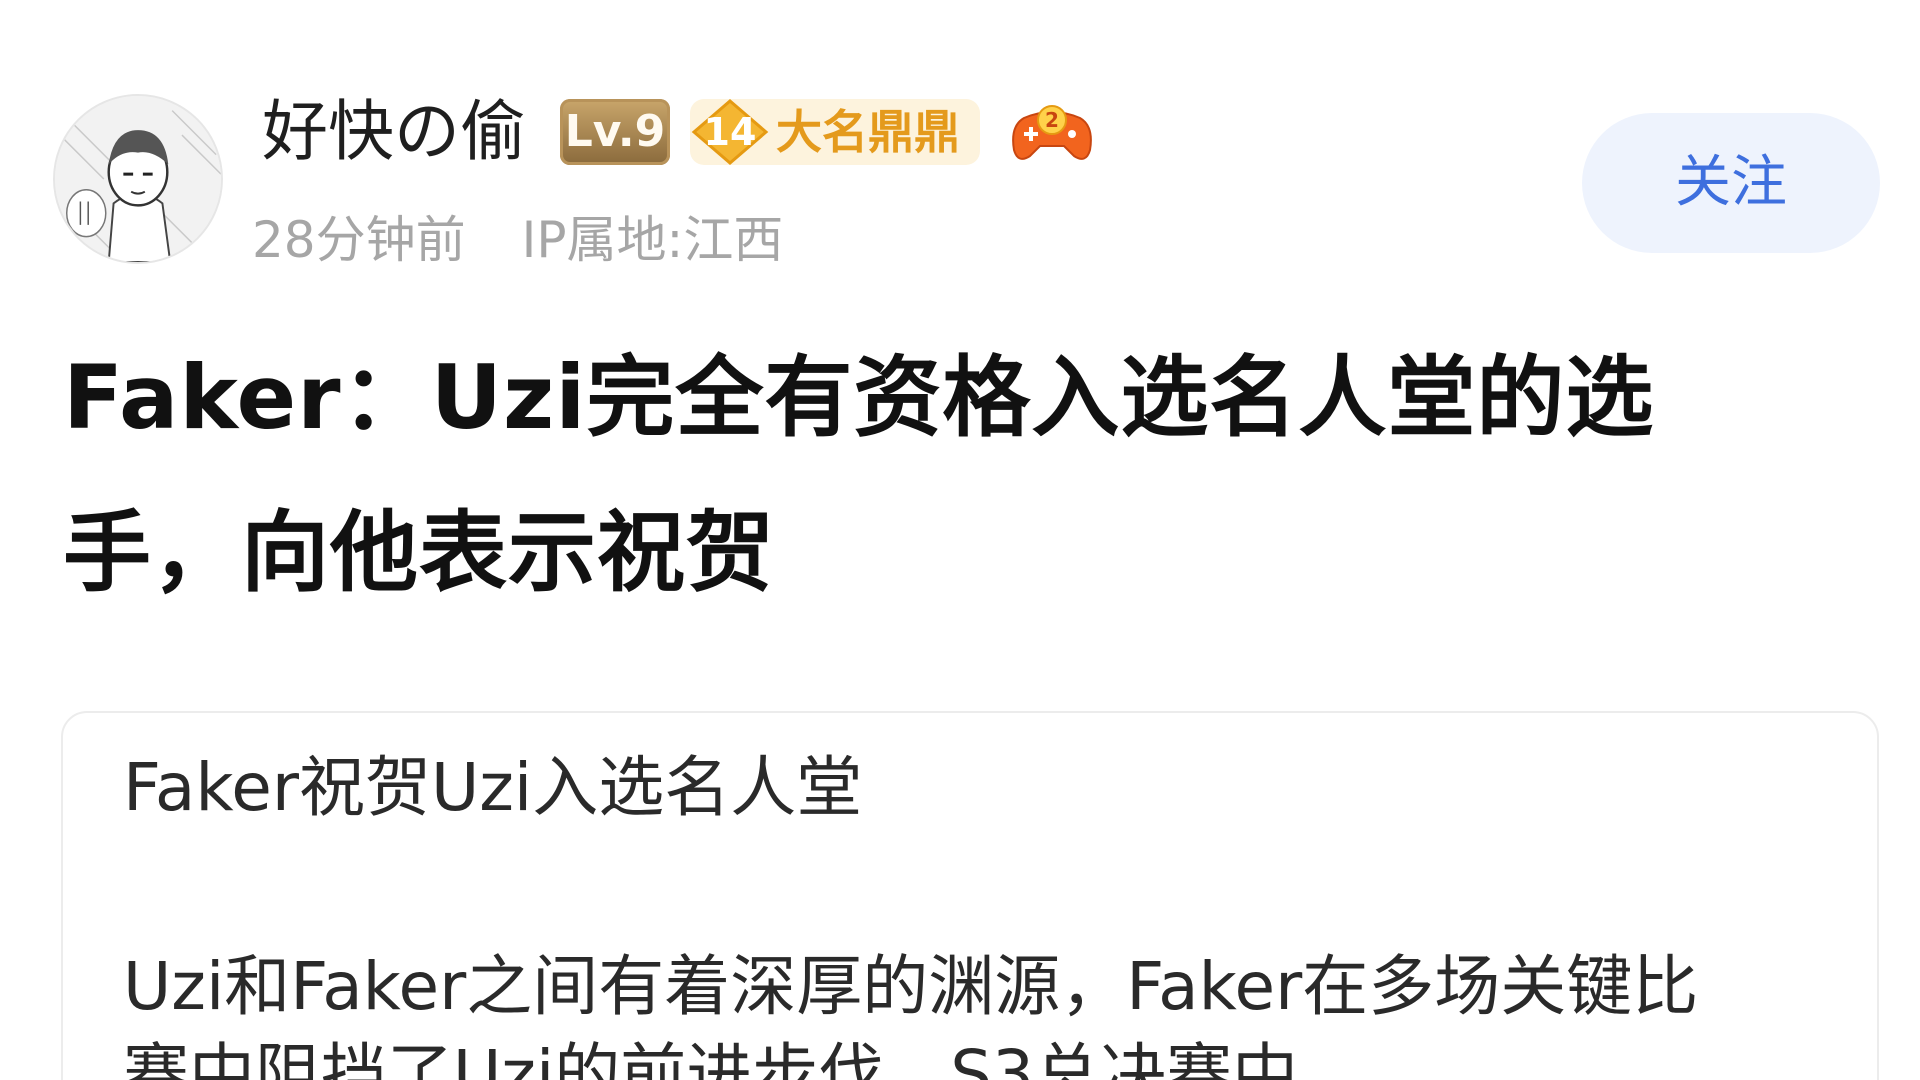  I want to click on ip-location: IP属地:江西, so click(652, 240).